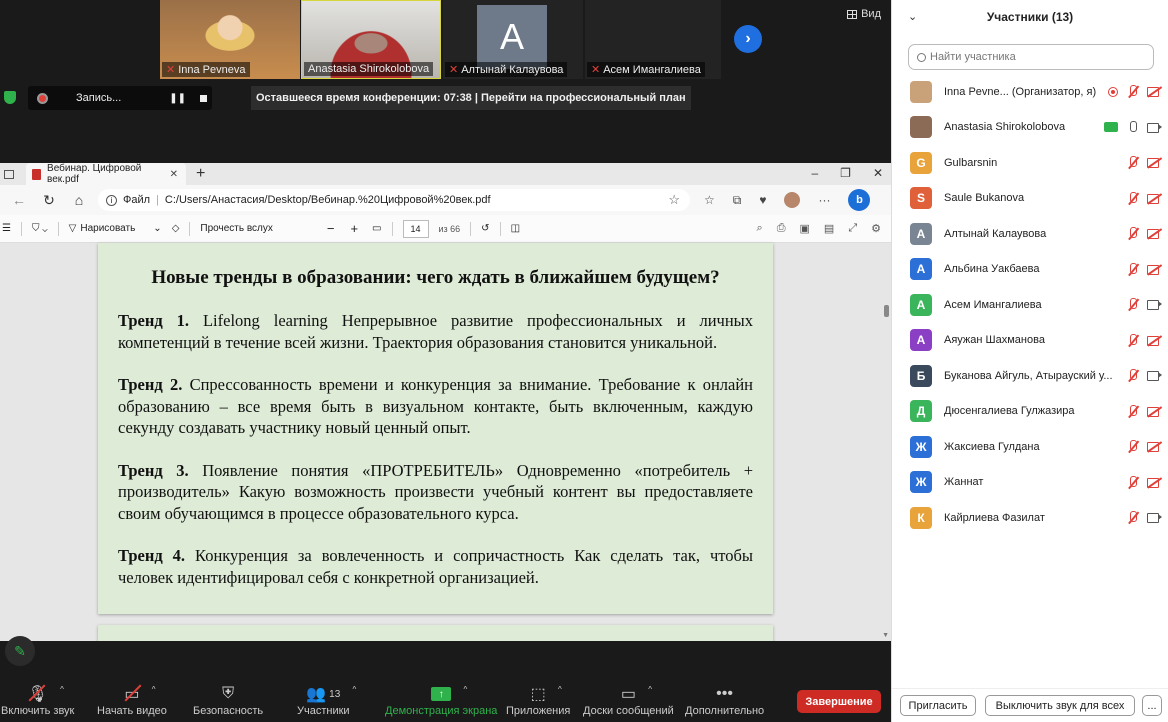 The width and height of the screenshot is (1168, 722). I want to click on participant-row: S Saule Bukanova, so click(1030, 199).